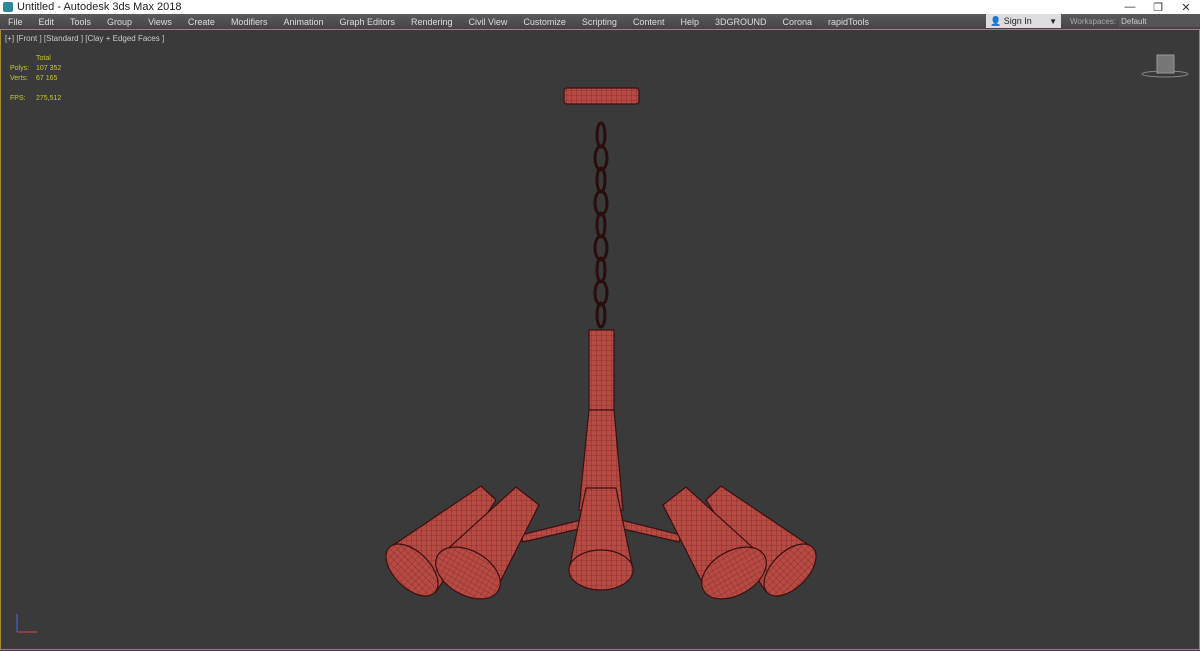 Image resolution: width=1200 pixels, height=651 pixels. What do you see at coordinates (1023, 21) in the screenshot?
I see `sign-in-button: 👤 Sign In ▼` at bounding box center [1023, 21].